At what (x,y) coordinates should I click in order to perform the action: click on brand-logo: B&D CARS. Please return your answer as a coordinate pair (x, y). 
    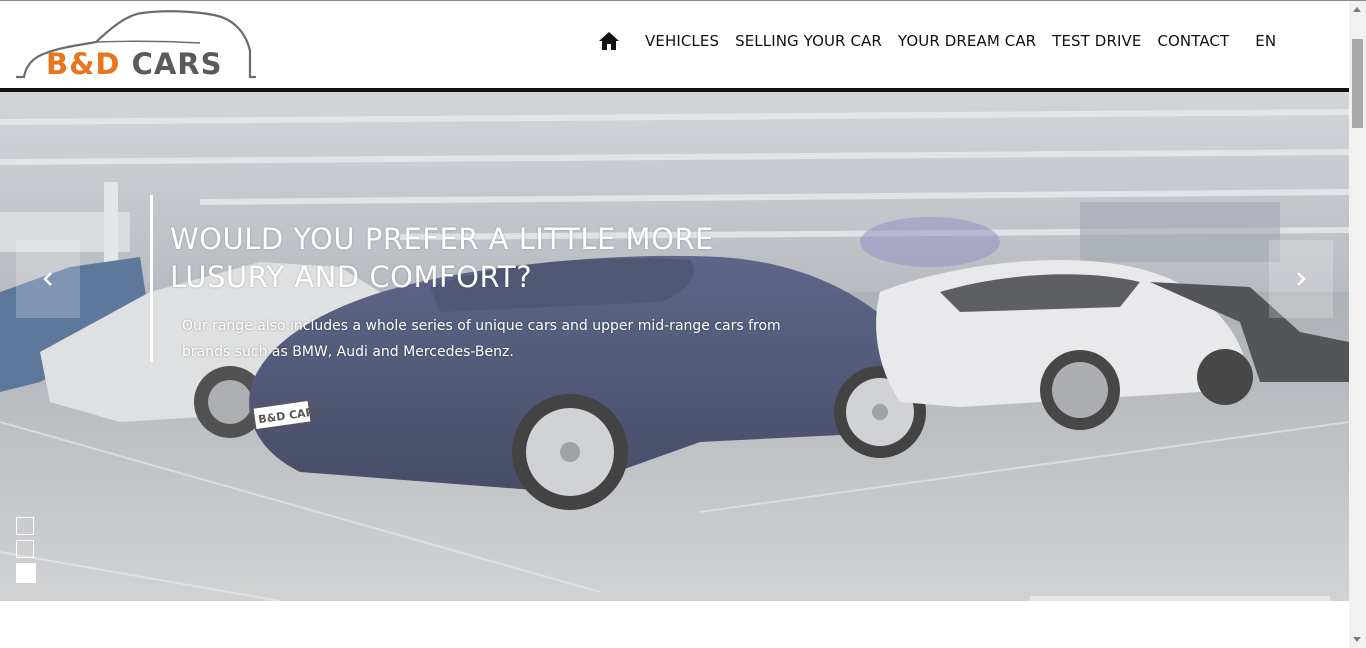
    Looking at the image, I should click on (136, 45).